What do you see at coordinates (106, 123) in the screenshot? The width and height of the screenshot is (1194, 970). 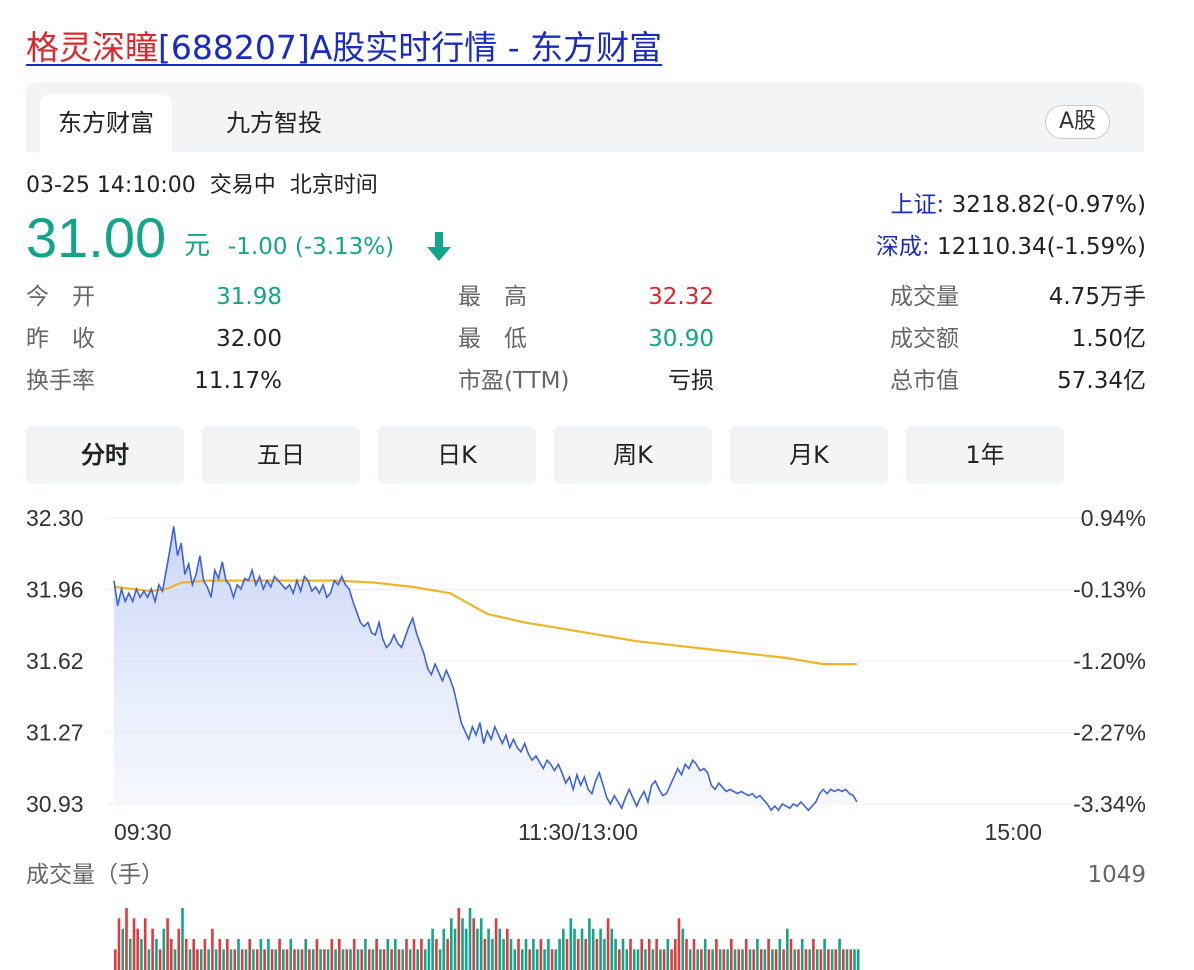 I see `tab-eastmoney: 东方财富` at bounding box center [106, 123].